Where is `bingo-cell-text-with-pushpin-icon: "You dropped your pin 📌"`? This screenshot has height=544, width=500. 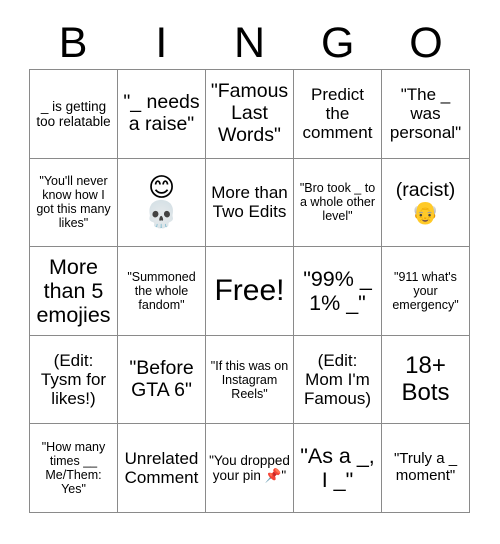 bingo-cell-text-with-pushpin-icon: "You dropped your pin 📌" is located at coordinates (249, 468).